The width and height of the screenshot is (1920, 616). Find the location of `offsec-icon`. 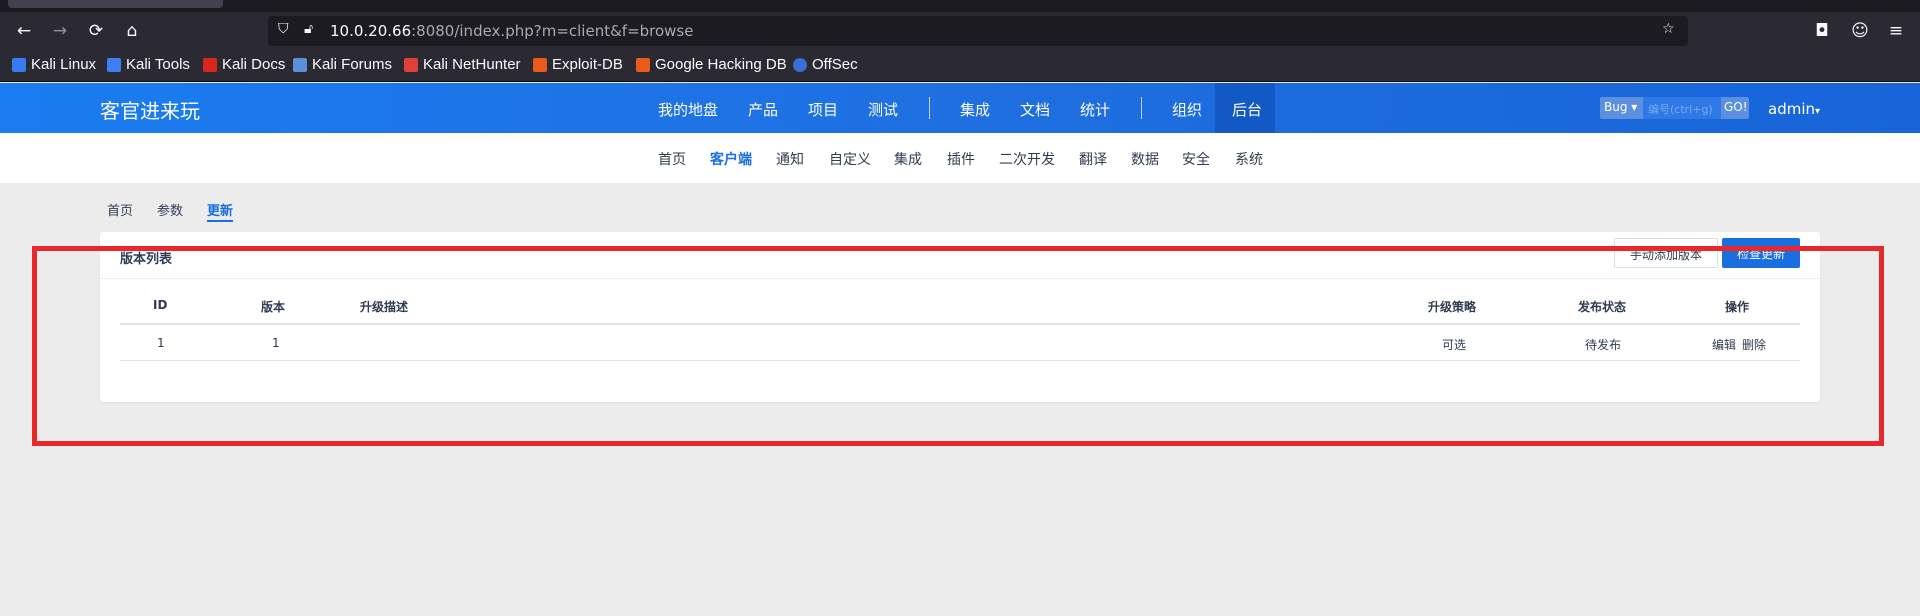

offsec-icon is located at coordinates (800, 64).